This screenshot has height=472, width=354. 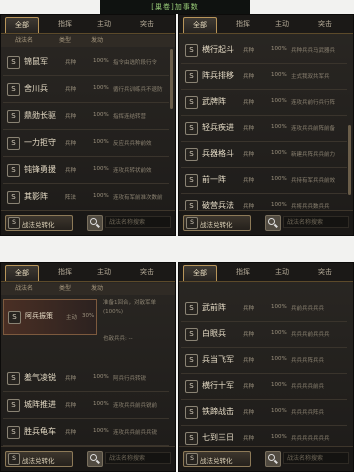 What do you see at coordinates (86, 143) in the screenshot?
I see `list-item: S 一力拒守 兵种 100% 反应兵兵种前效` at bounding box center [86, 143].